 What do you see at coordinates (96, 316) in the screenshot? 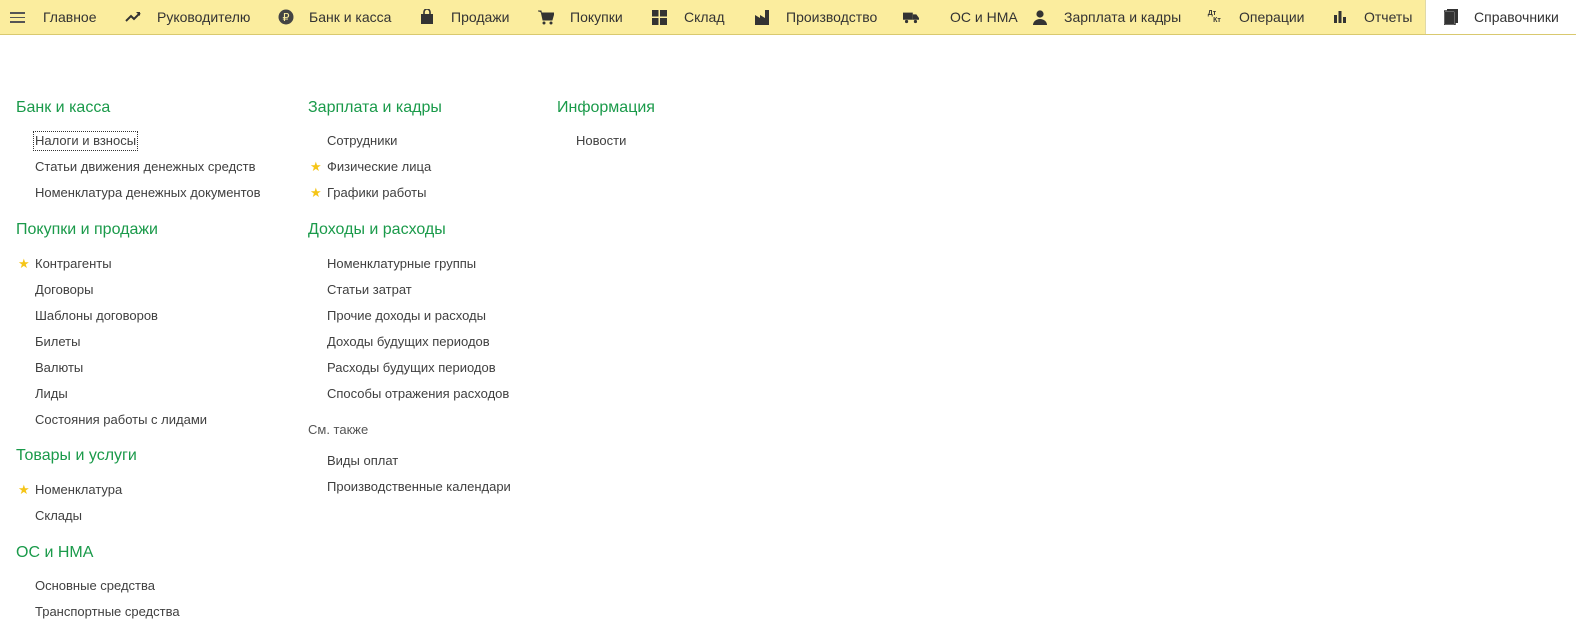
I see `link-contract-templates: Шаблоны договоров` at bounding box center [96, 316].